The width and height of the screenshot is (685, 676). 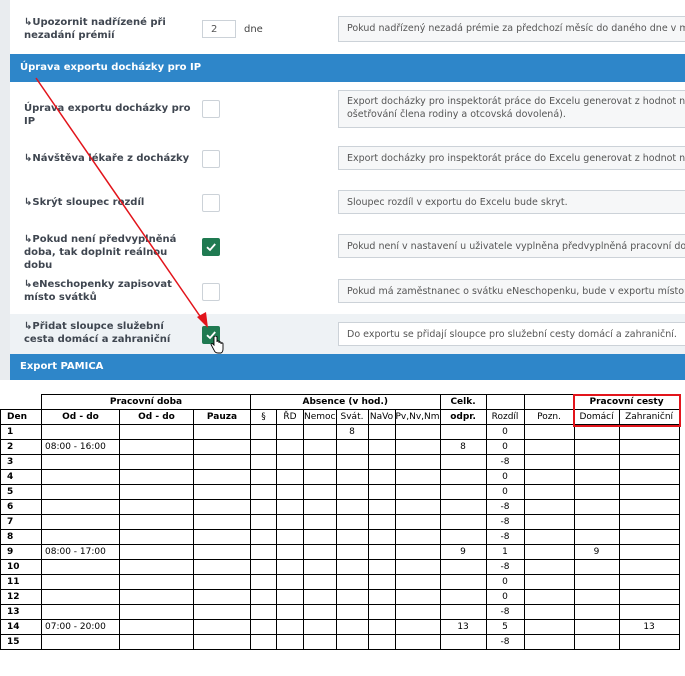 I want to click on esick-holidays-checkbox, so click(x=211, y=292).